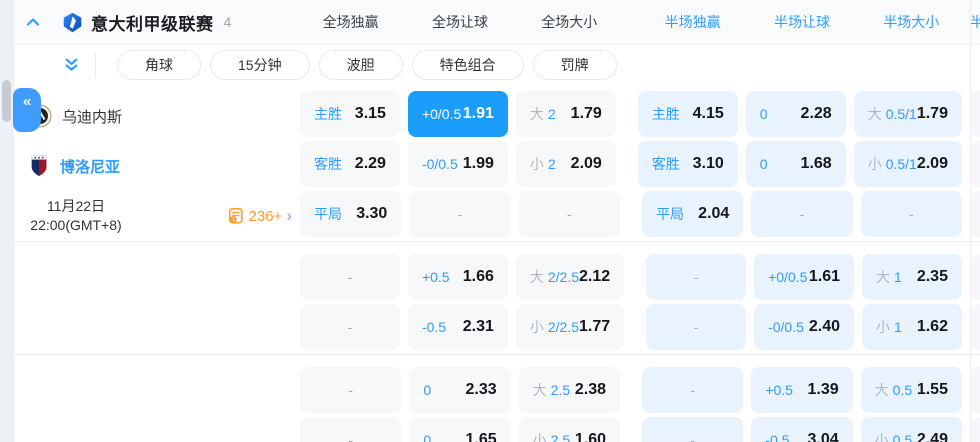 The height and width of the screenshot is (442, 980). I want to click on odds-cell: +0.5 1.39, so click(802, 390).